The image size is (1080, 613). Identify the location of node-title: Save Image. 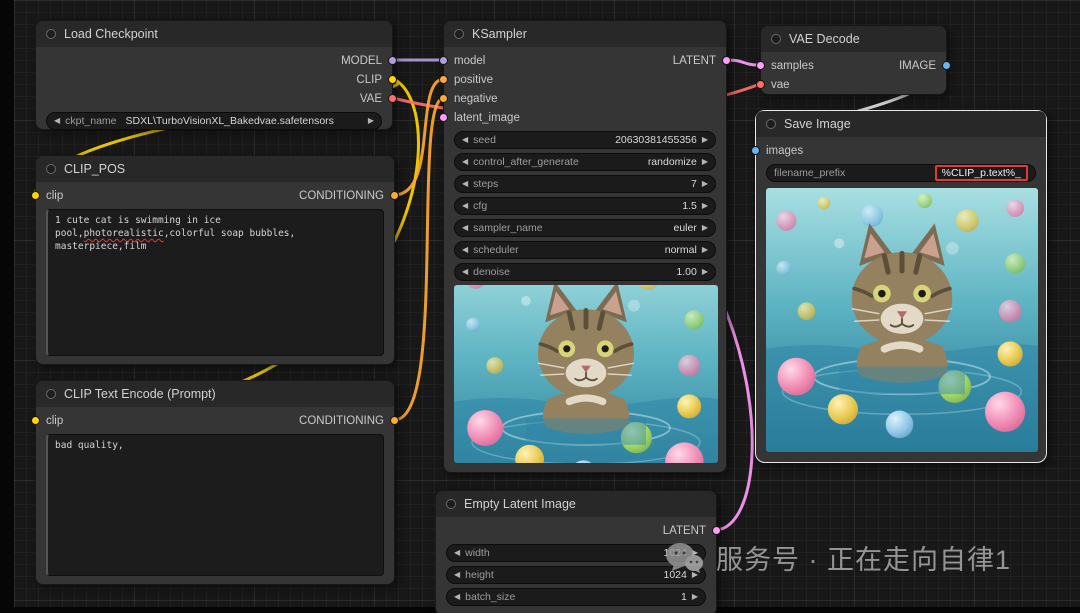
(817, 124).